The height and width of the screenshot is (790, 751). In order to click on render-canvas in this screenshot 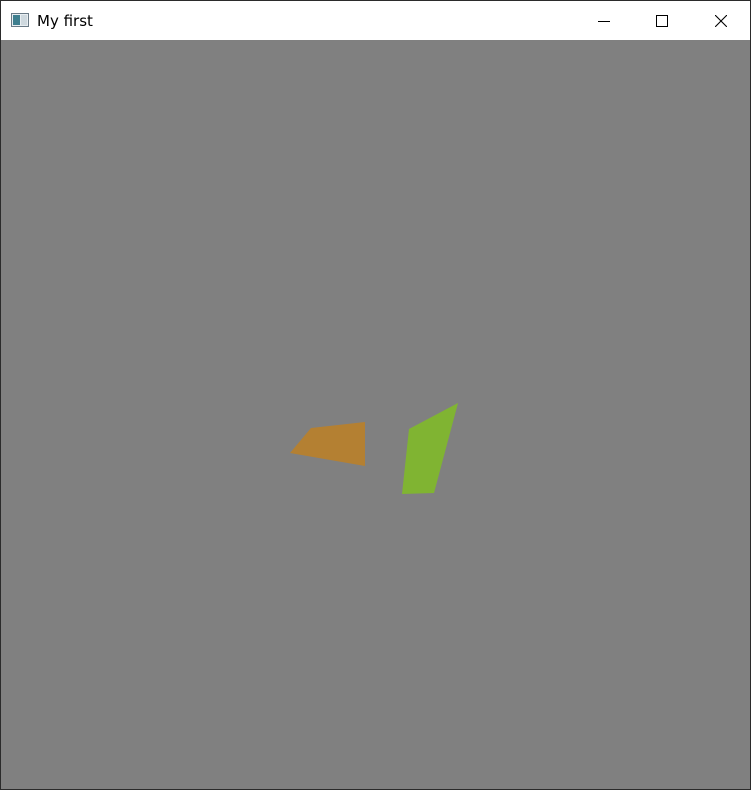, I will do `click(374, 448)`.